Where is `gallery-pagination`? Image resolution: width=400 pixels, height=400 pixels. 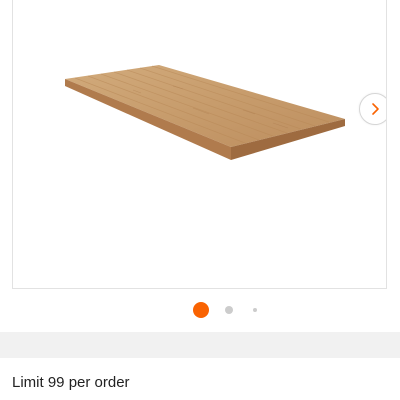 gallery-pagination is located at coordinates (200, 310).